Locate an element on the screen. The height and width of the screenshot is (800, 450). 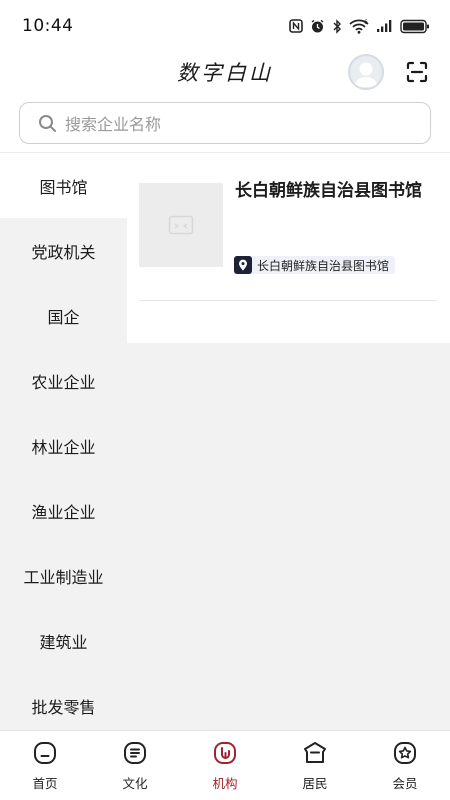
location-pin-icon is located at coordinates (243, 265).